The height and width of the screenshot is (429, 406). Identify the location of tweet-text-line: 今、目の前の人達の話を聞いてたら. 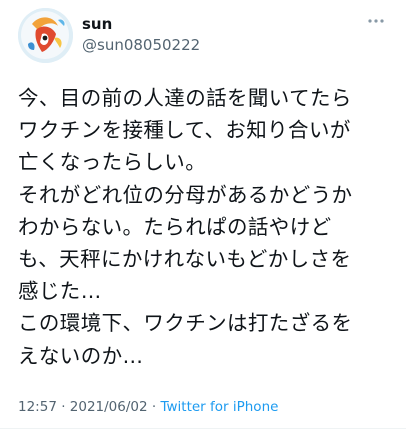
(185, 98).